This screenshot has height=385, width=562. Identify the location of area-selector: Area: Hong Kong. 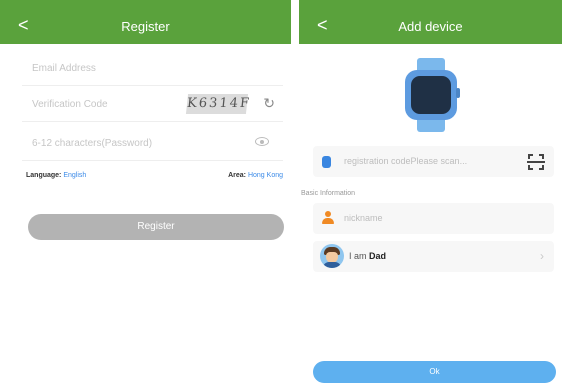
(255, 175).